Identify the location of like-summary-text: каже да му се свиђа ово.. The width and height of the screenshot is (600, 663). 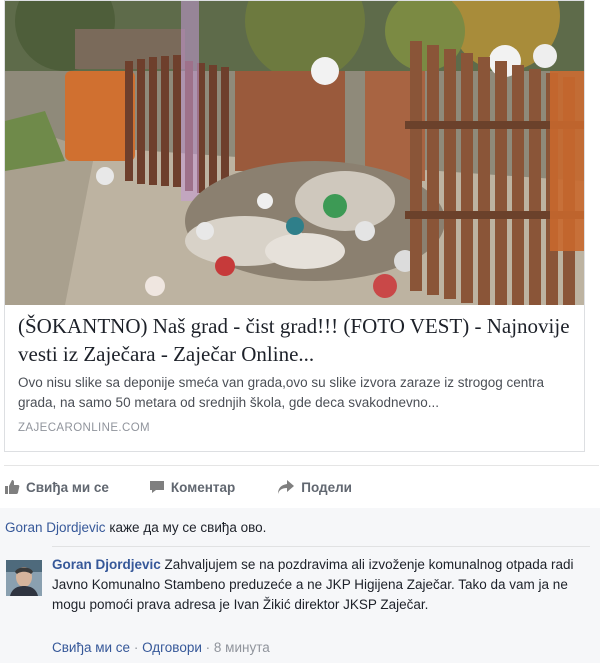
(188, 527).